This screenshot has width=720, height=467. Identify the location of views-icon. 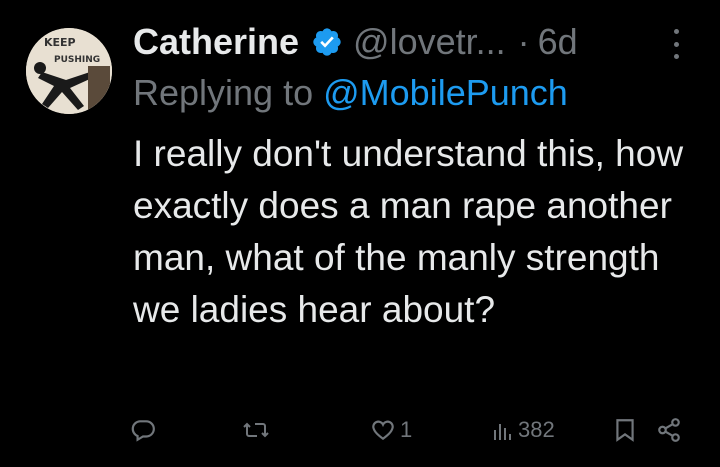
(503, 430).